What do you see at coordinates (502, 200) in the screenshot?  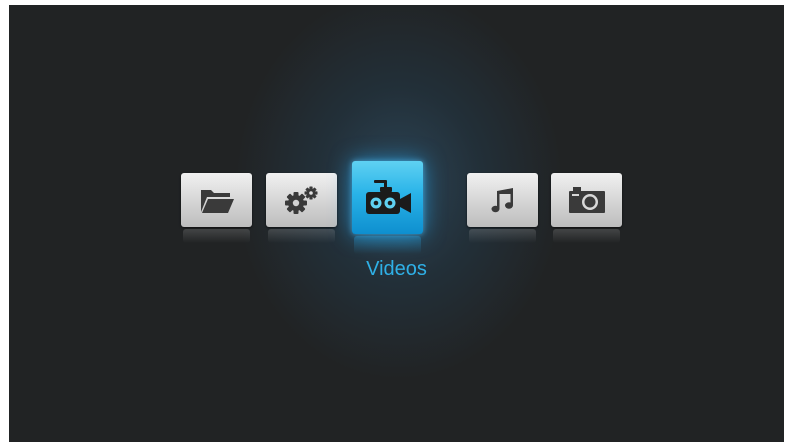 I see `music-note-icon` at bounding box center [502, 200].